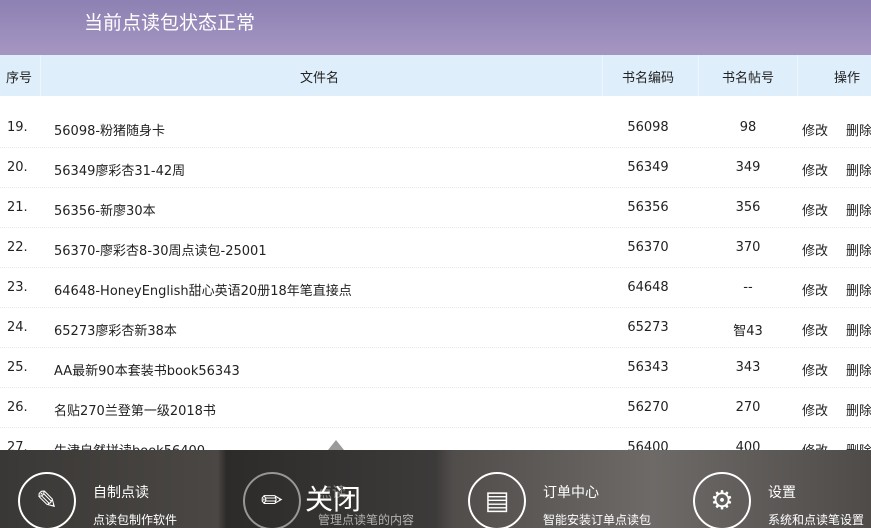  What do you see at coordinates (17, 207) in the screenshot?
I see `row-seq: 21.` at bounding box center [17, 207].